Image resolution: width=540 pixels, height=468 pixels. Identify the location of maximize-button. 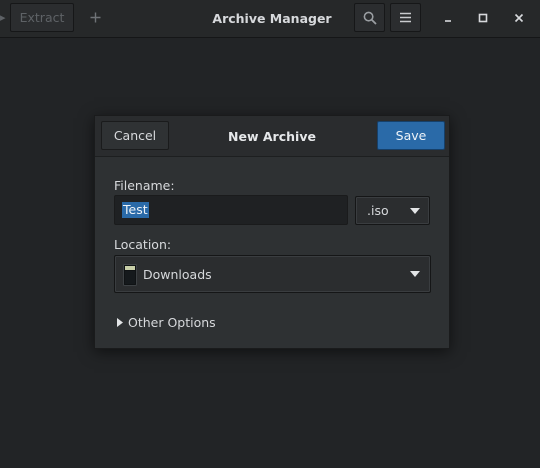
(483, 18).